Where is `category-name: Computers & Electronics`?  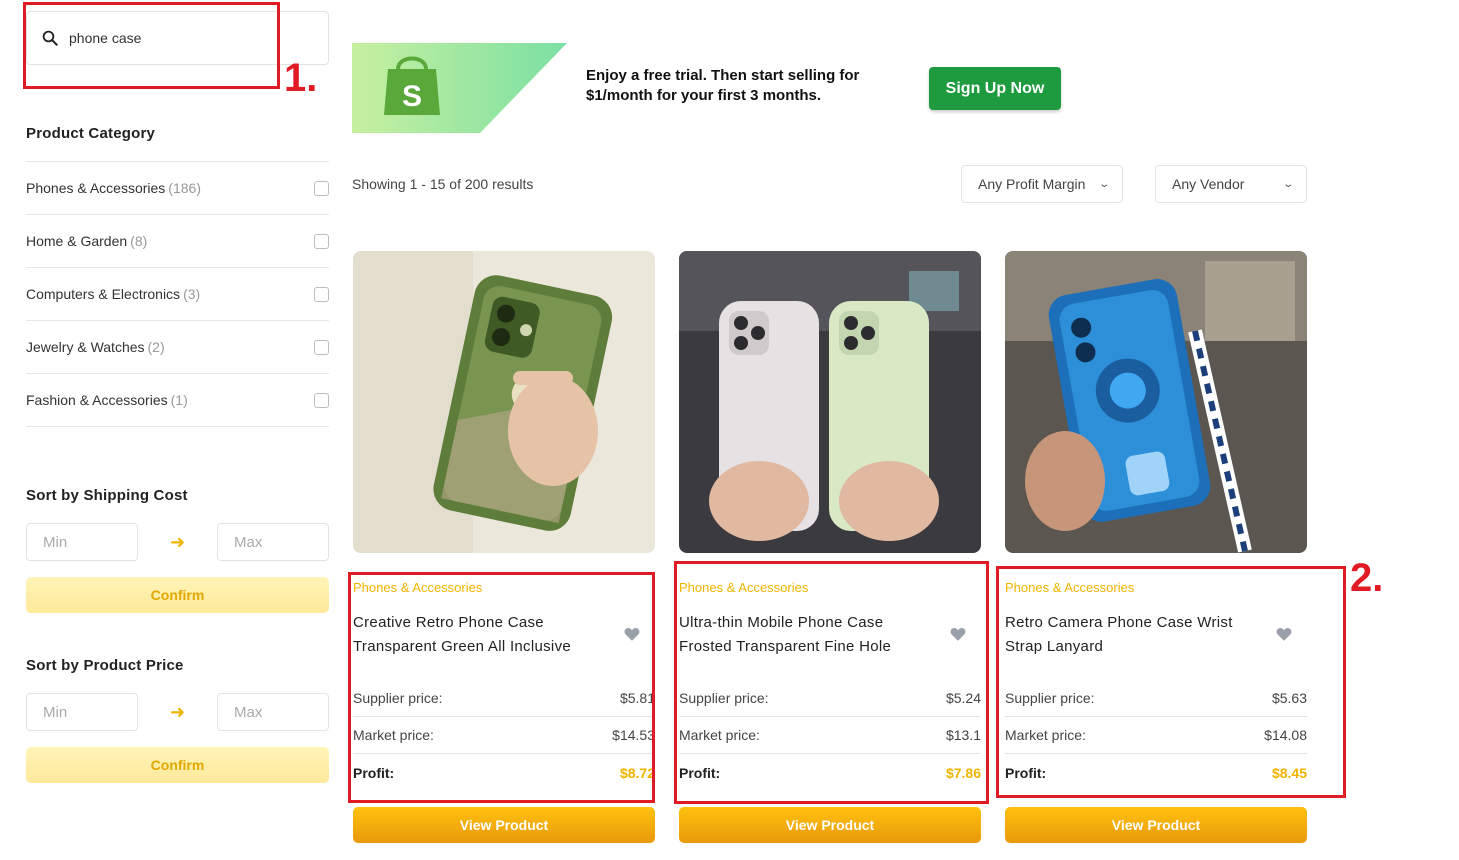
category-name: Computers & Electronics is located at coordinates (103, 294).